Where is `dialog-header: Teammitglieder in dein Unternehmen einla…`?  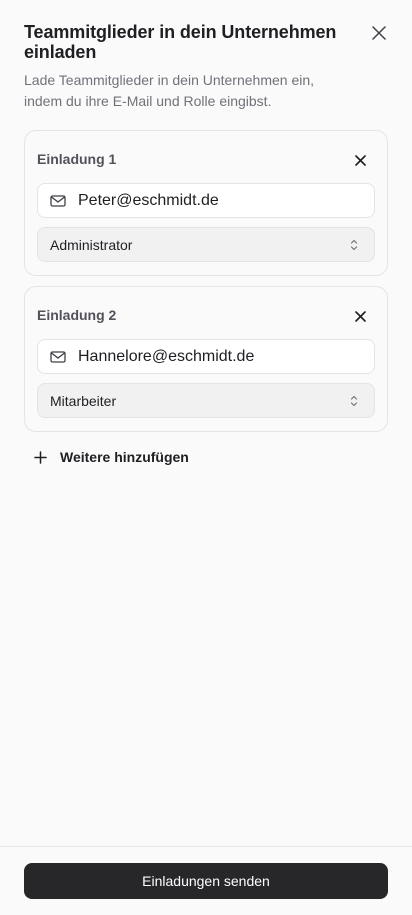
dialog-header: Teammitglieder in dein Unternehmen einla… is located at coordinates (184, 67).